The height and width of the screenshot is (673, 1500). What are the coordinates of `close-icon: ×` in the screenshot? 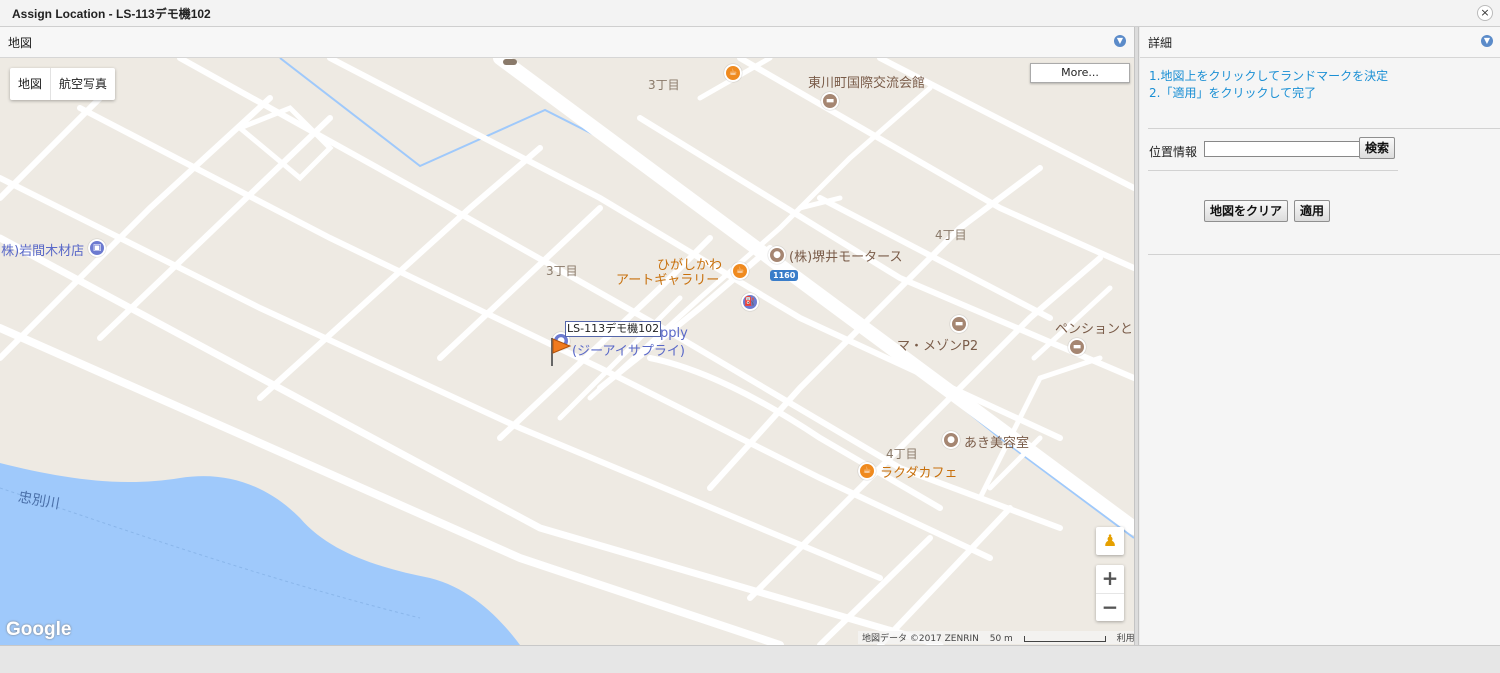 It's located at (1485, 13).